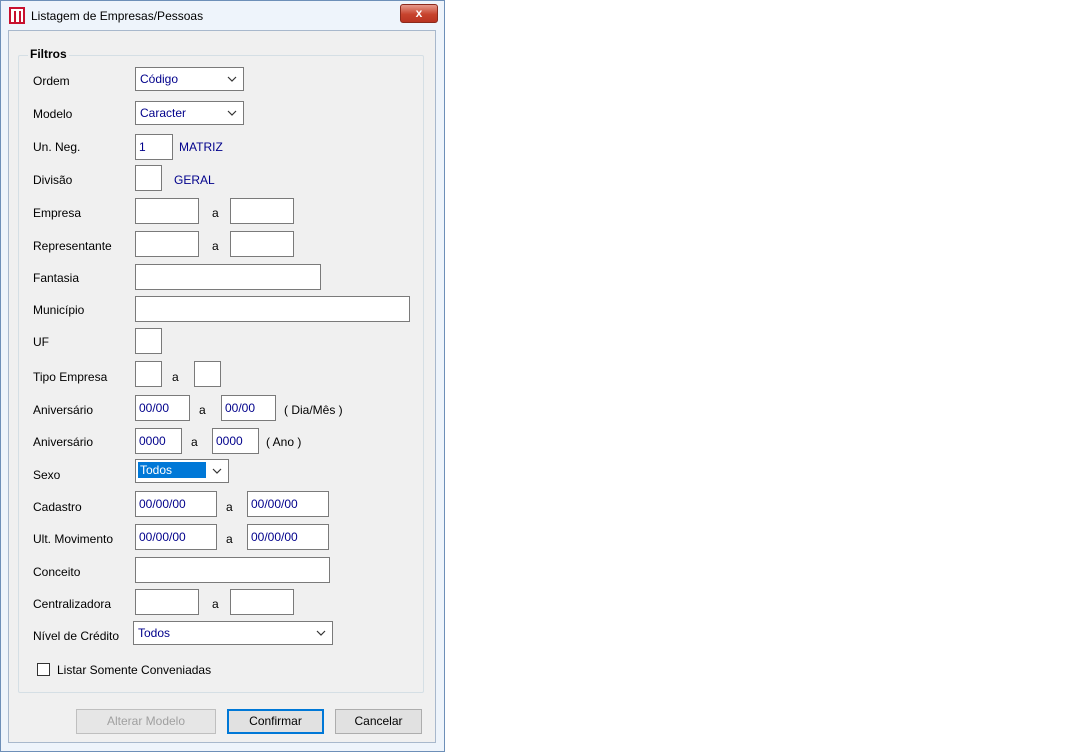  What do you see at coordinates (43, 669) in the screenshot?
I see `conveniadas-checkbox` at bounding box center [43, 669].